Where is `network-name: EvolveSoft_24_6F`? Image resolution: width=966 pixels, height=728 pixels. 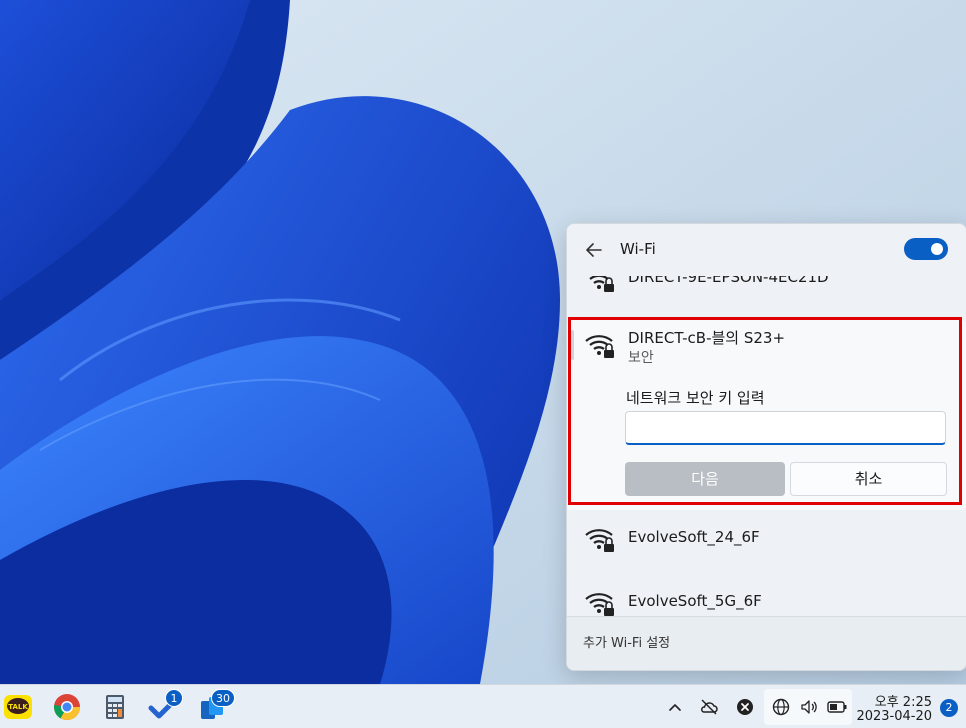
network-name: EvolveSoft_24_6F is located at coordinates (694, 537).